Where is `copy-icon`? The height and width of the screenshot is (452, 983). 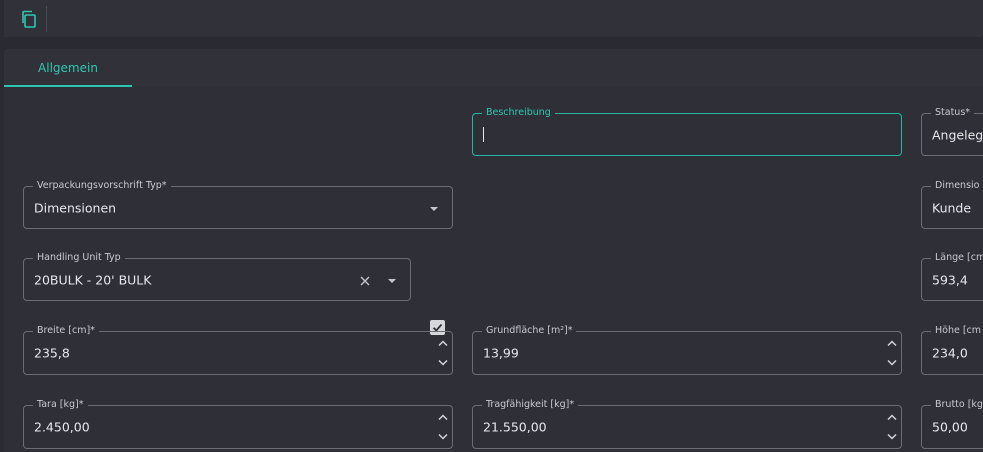 copy-icon is located at coordinates (29, 19).